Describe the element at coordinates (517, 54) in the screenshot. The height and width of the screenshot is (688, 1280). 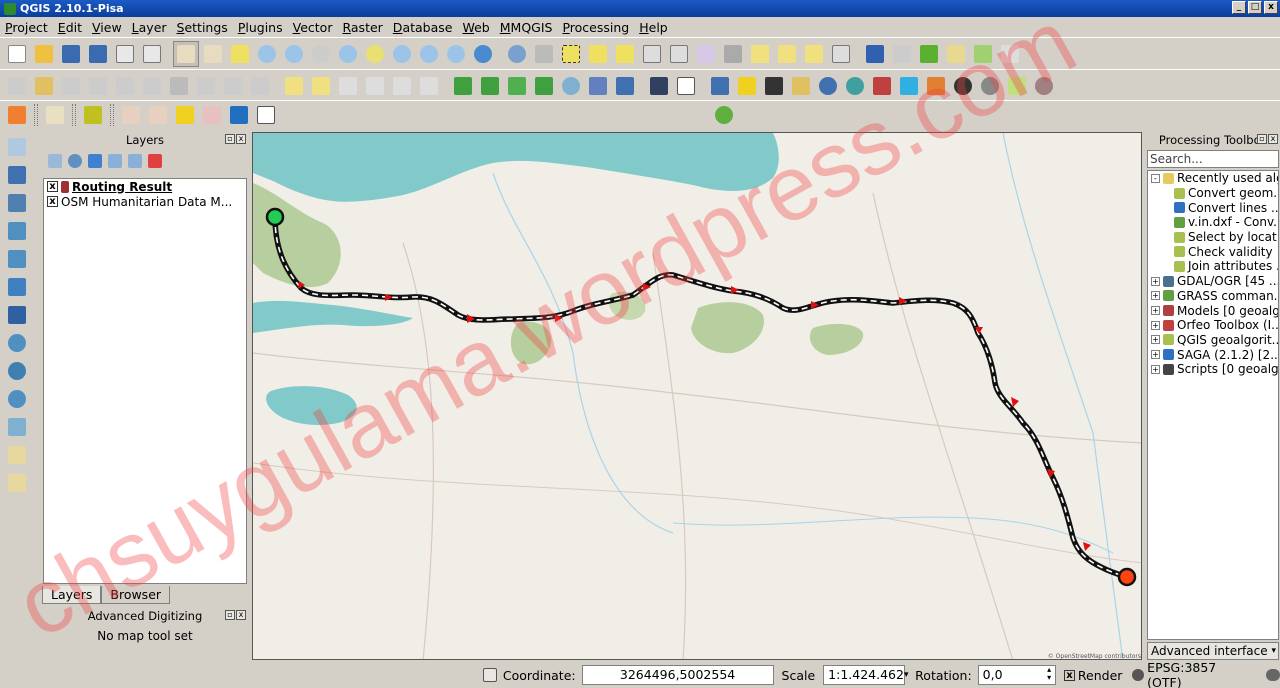
I see `identify-button` at that location.